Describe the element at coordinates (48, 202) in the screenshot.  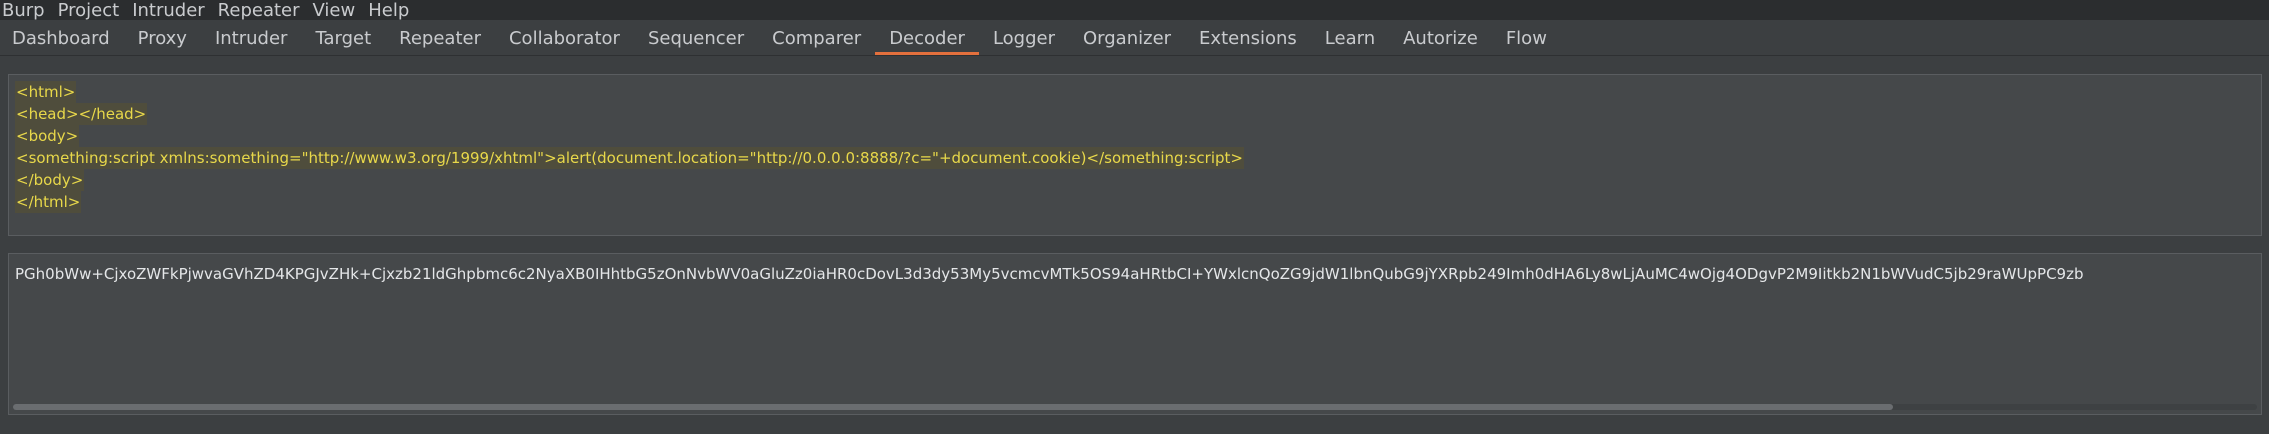
I see `input-line: </html>` at that location.